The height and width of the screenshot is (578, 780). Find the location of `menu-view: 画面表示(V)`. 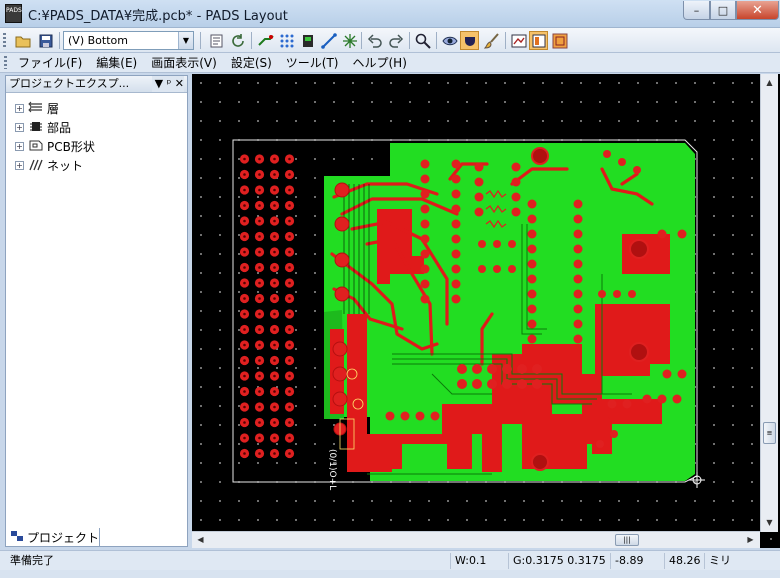

menu-view: 画面表示(V) is located at coordinates (184, 62).